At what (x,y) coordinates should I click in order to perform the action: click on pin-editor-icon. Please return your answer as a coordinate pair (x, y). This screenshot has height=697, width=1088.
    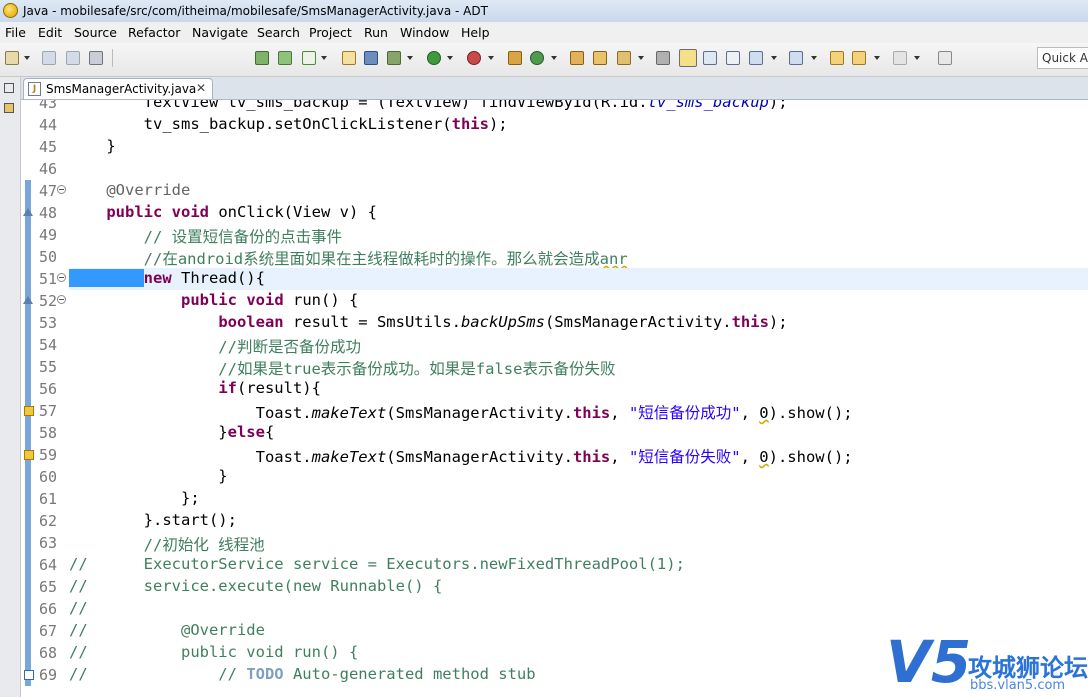
    Looking at the image, I should click on (945, 58).